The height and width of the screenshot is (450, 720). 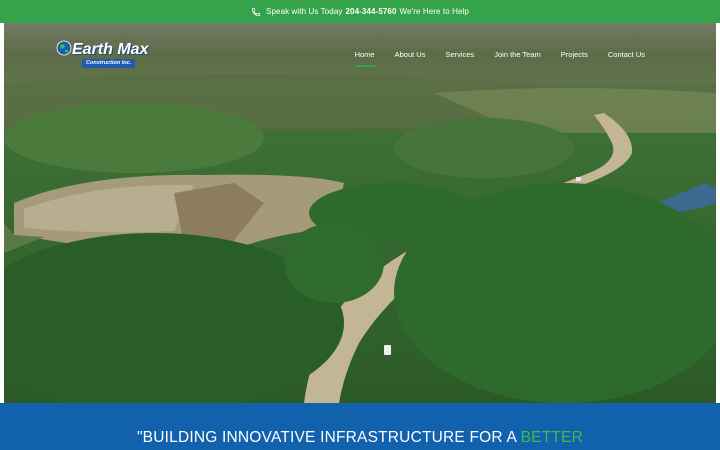 I want to click on topbar-phone-link: 204-344-5760, so click(x=371, y=11).